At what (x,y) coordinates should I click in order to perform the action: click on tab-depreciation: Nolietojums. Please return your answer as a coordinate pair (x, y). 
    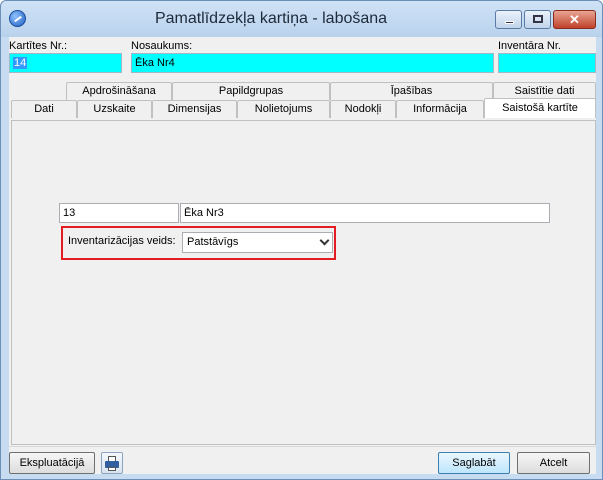
    Looking at the image, I should click on (283, 109).